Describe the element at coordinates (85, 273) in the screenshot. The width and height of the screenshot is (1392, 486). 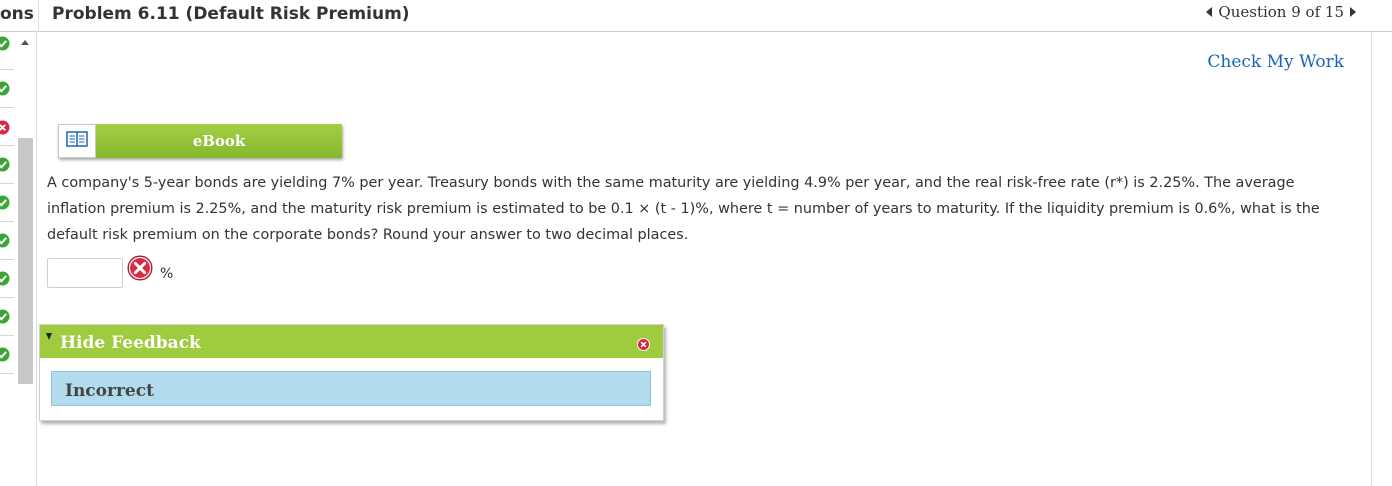
I see `answer-input` at that location.